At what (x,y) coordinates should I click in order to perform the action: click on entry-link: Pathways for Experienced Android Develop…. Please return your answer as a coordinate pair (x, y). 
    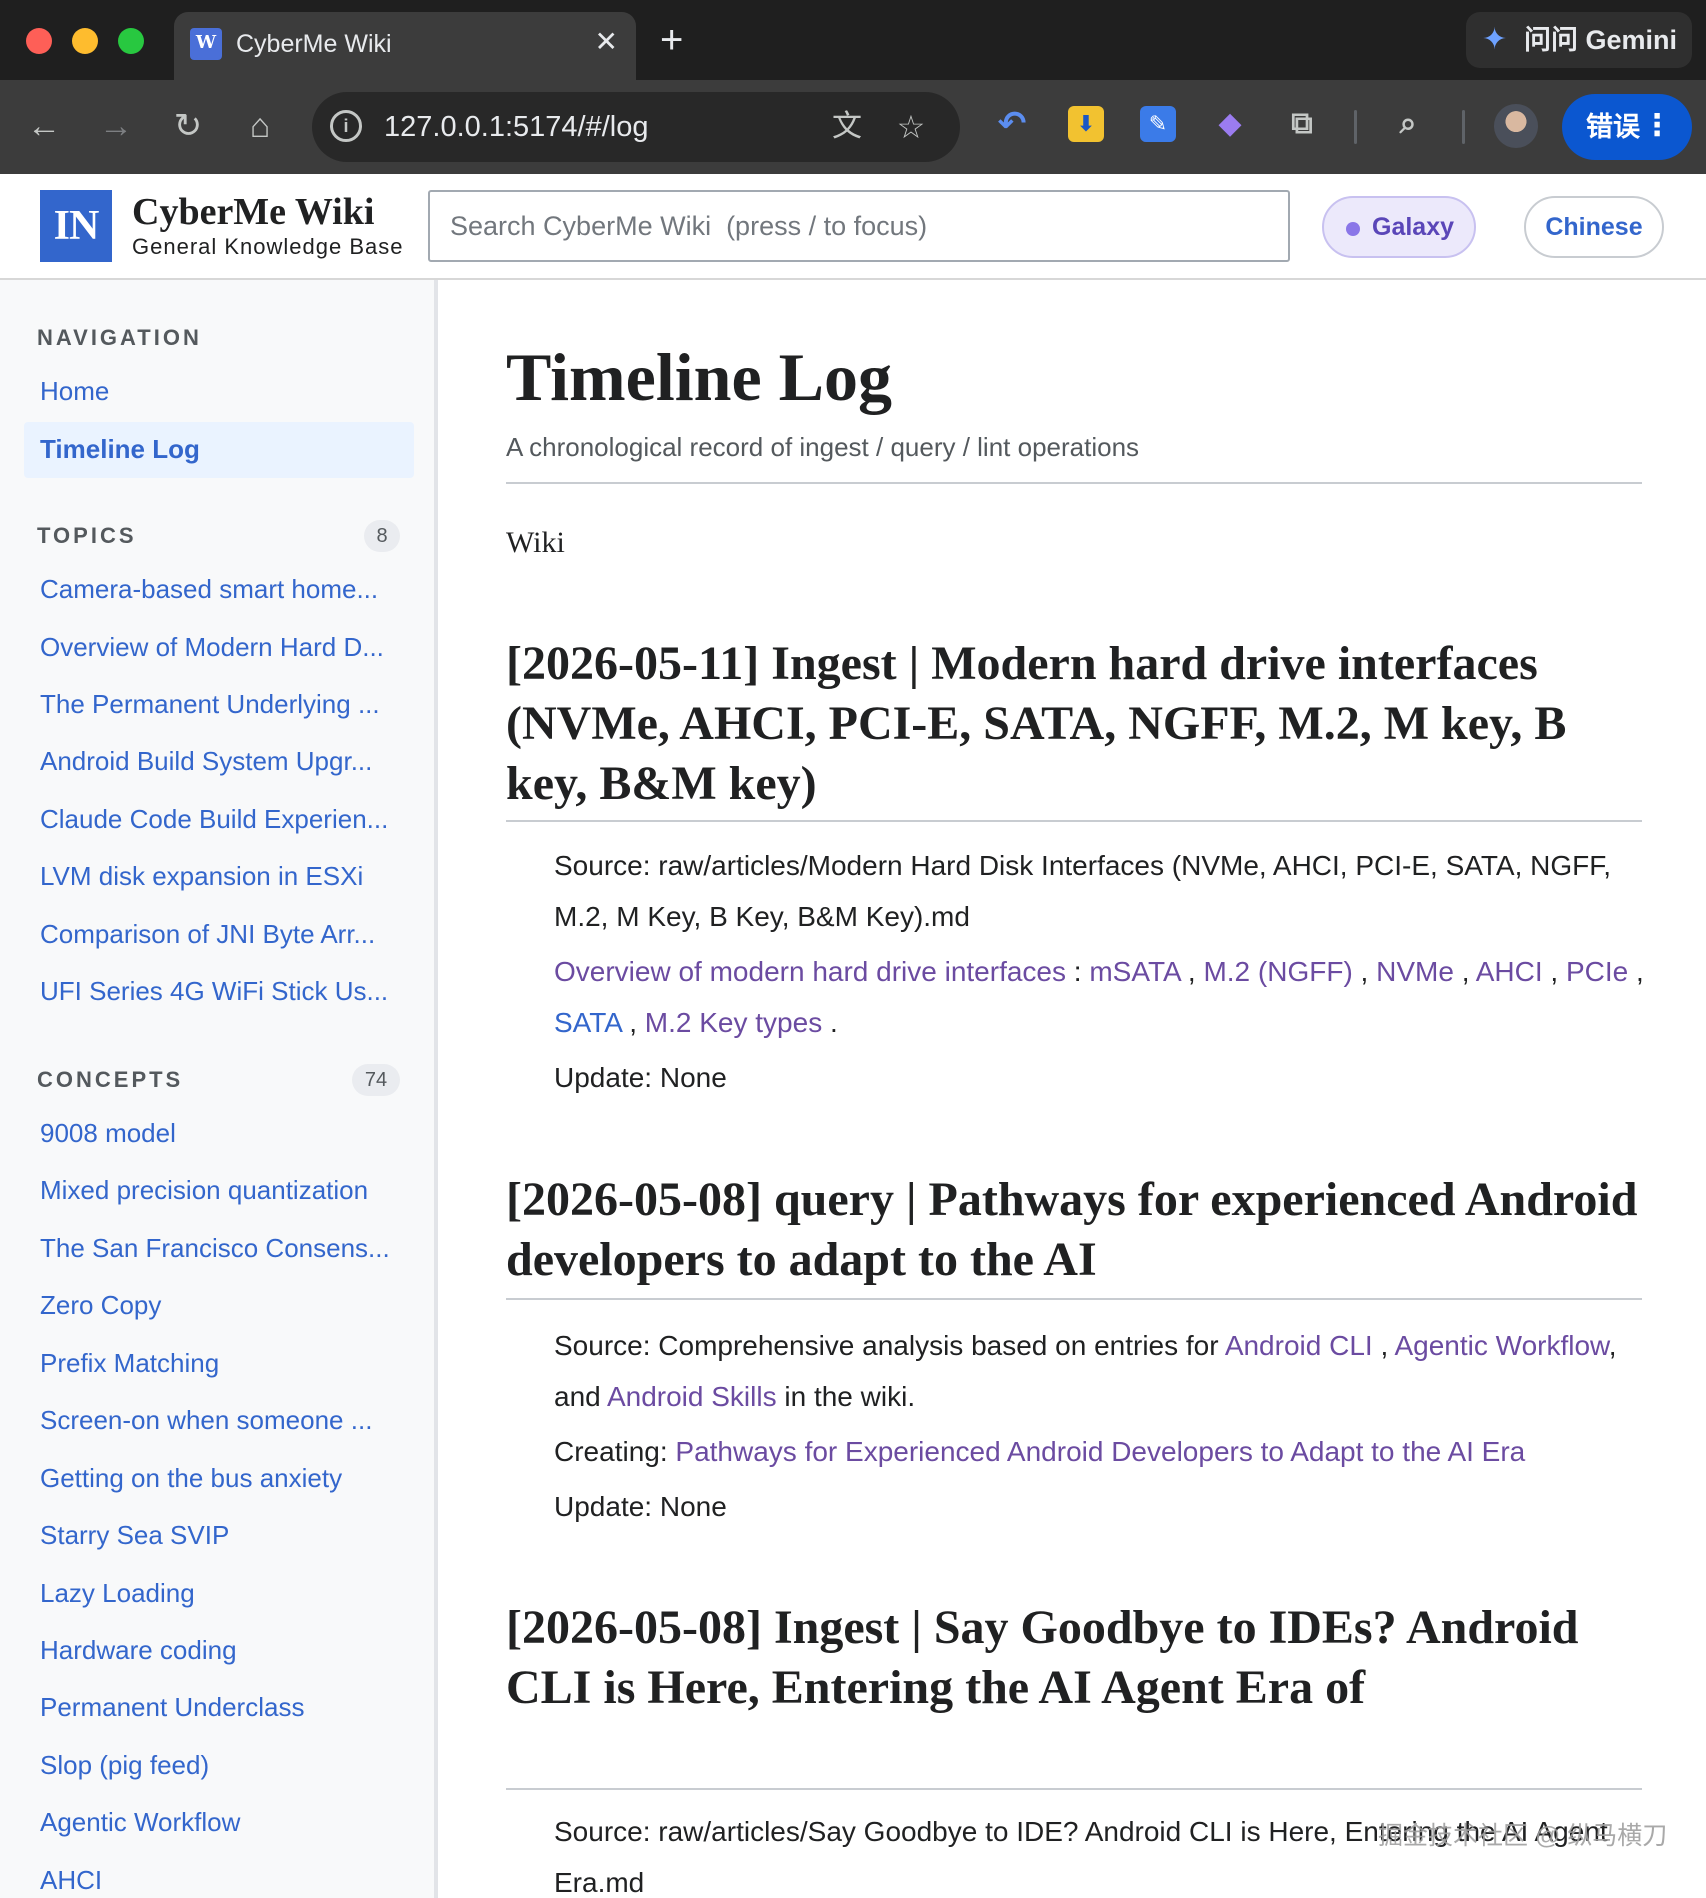
    Looking at the image, I should click on (1100, 1451).